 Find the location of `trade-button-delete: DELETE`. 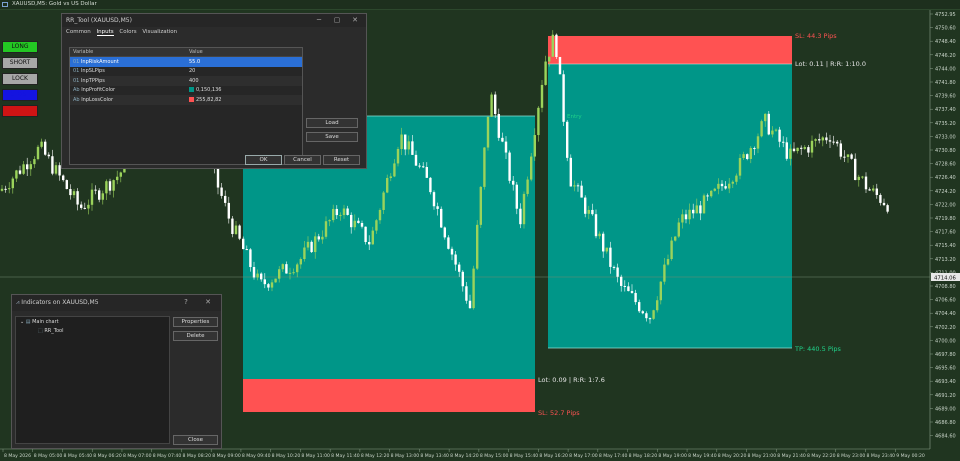

trade-button-delete: DELETE is located at coordinates (20, 111).